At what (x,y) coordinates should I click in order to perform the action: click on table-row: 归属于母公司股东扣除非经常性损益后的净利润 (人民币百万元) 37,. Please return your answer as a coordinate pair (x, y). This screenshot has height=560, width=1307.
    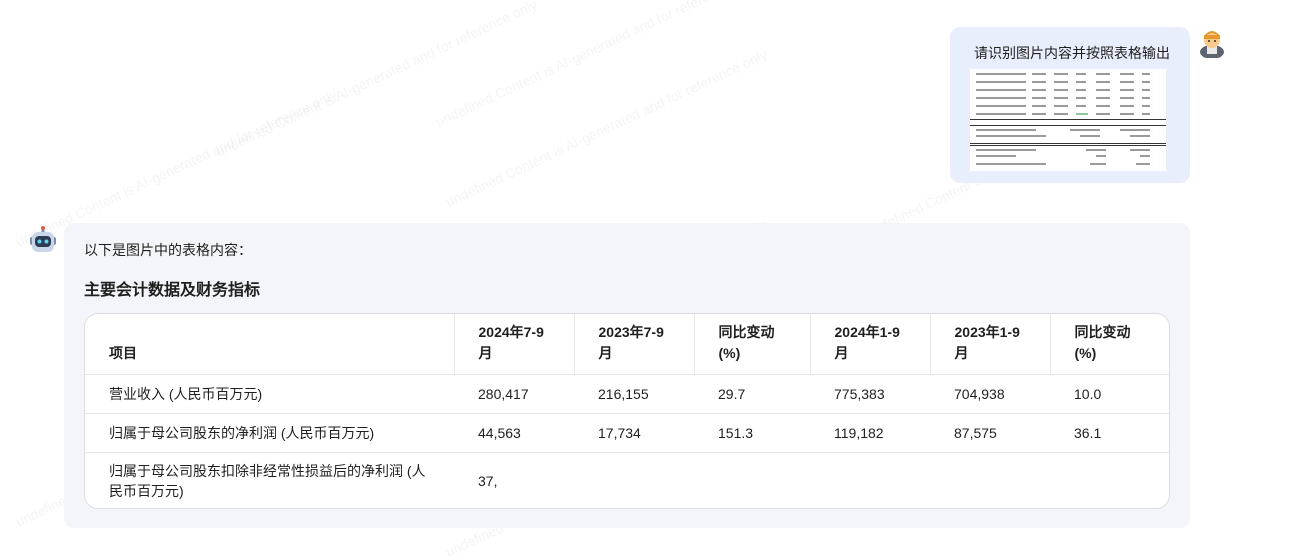
    Looking at the image, I should click on (627, 480).